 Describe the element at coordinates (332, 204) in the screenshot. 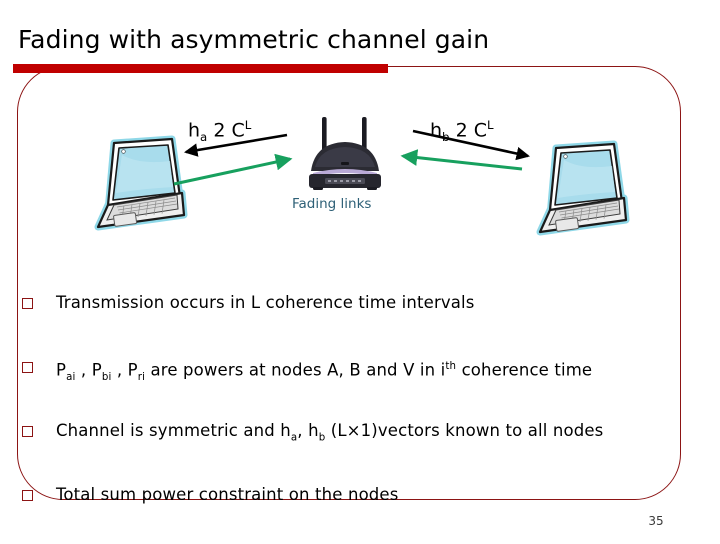

I see `fading-links-label: Fading links` at that location.